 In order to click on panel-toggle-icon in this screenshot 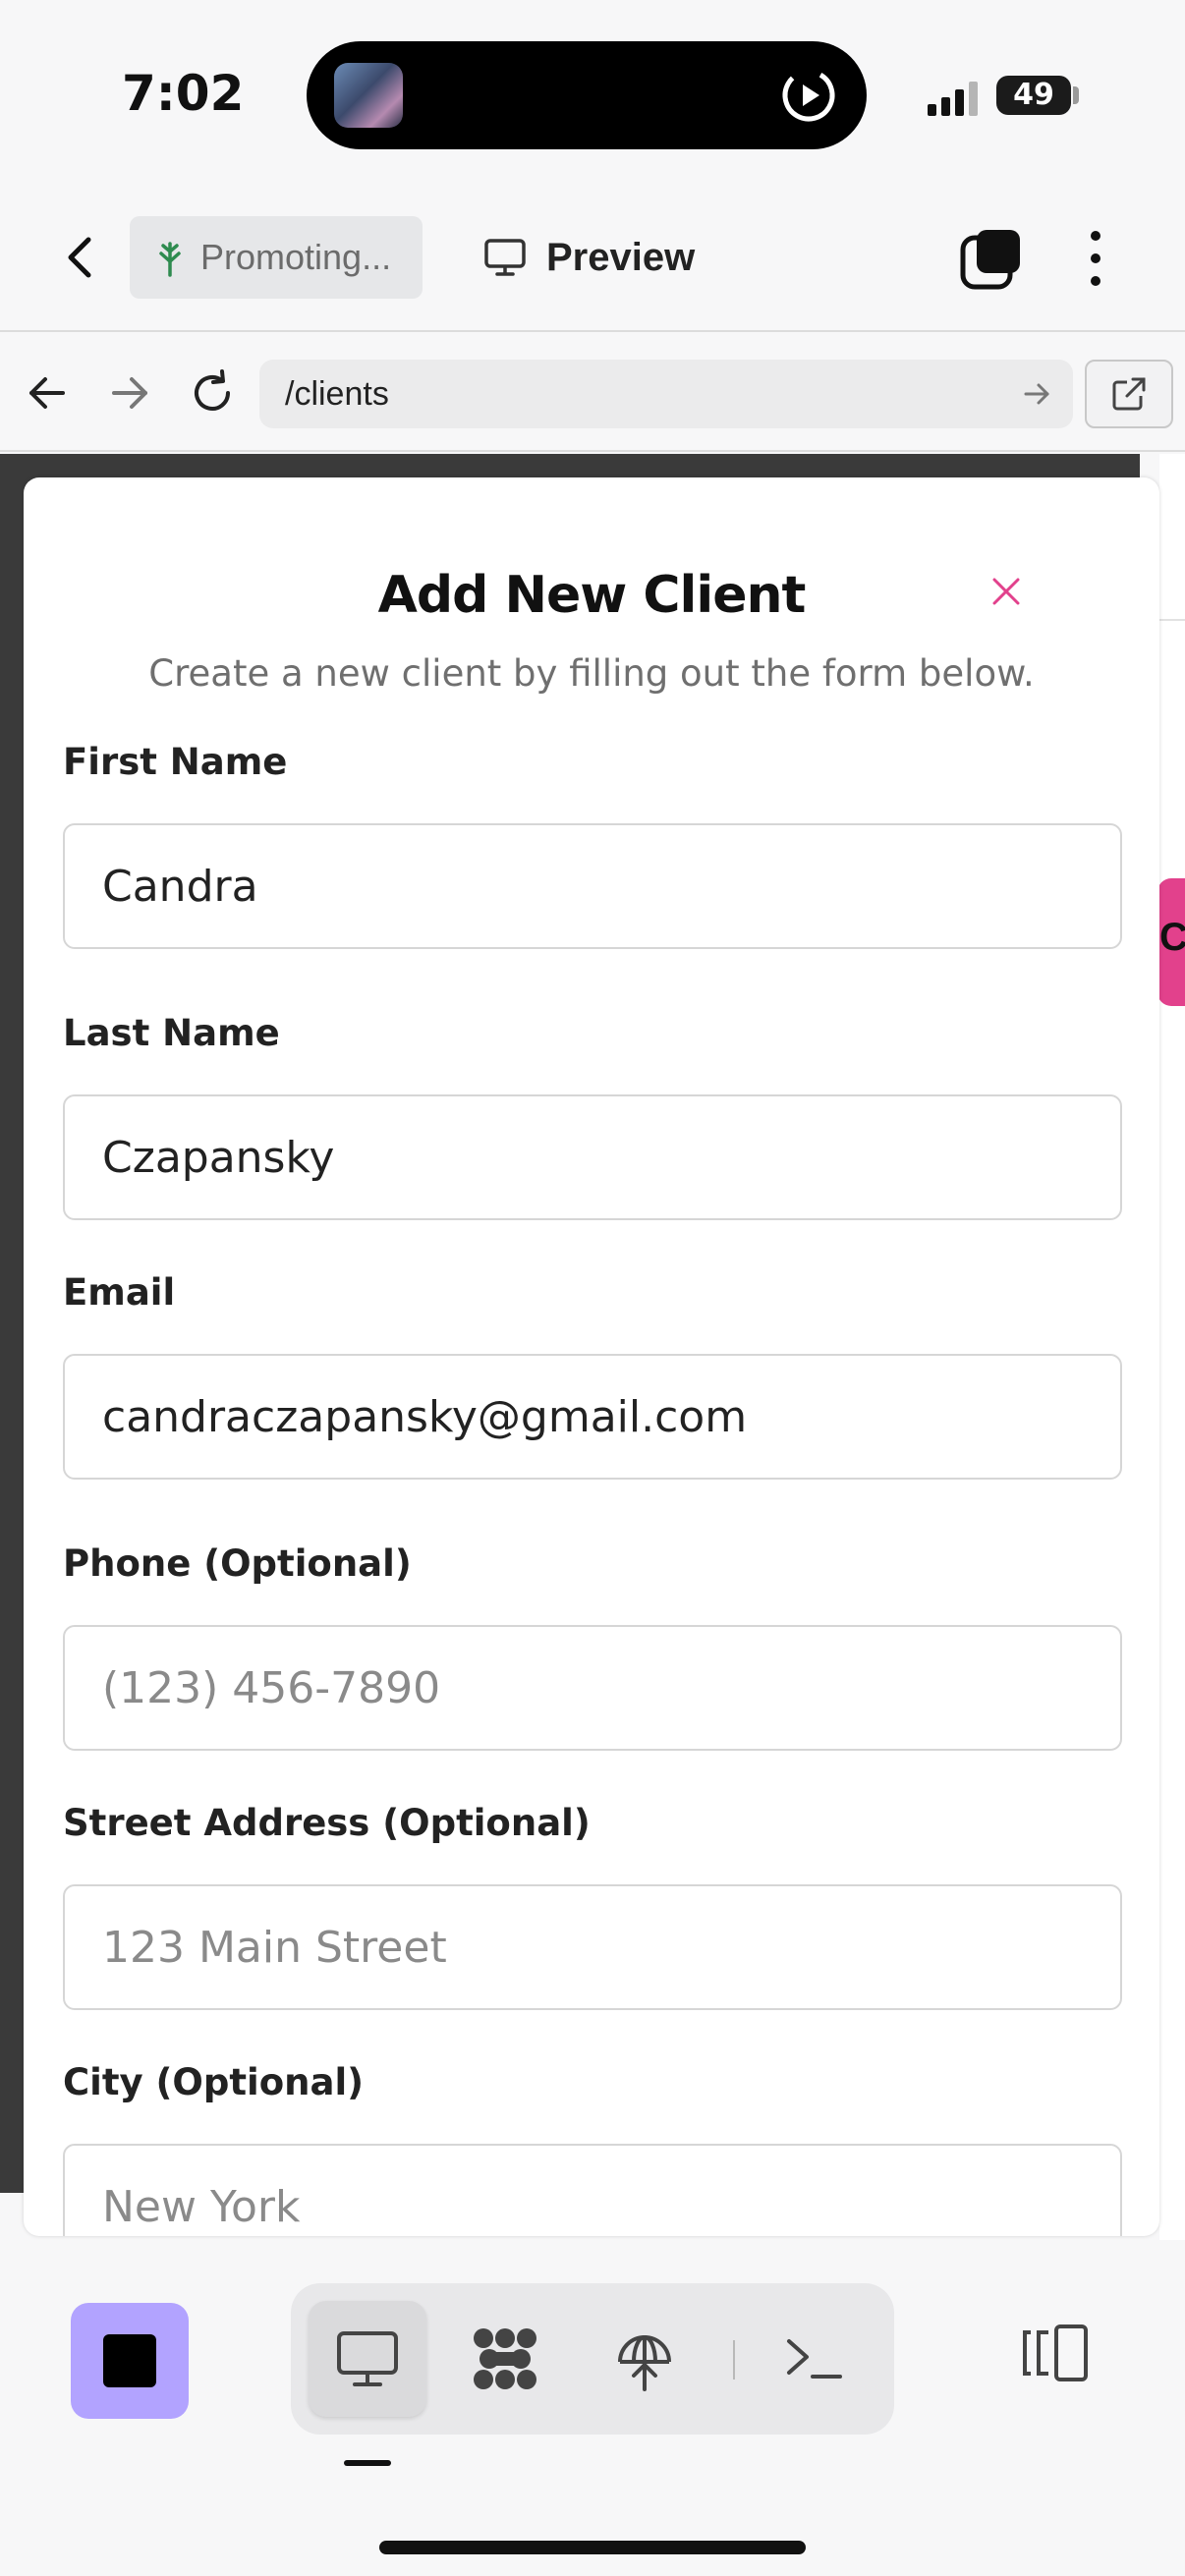, I will do `click(1056, 2352)`.